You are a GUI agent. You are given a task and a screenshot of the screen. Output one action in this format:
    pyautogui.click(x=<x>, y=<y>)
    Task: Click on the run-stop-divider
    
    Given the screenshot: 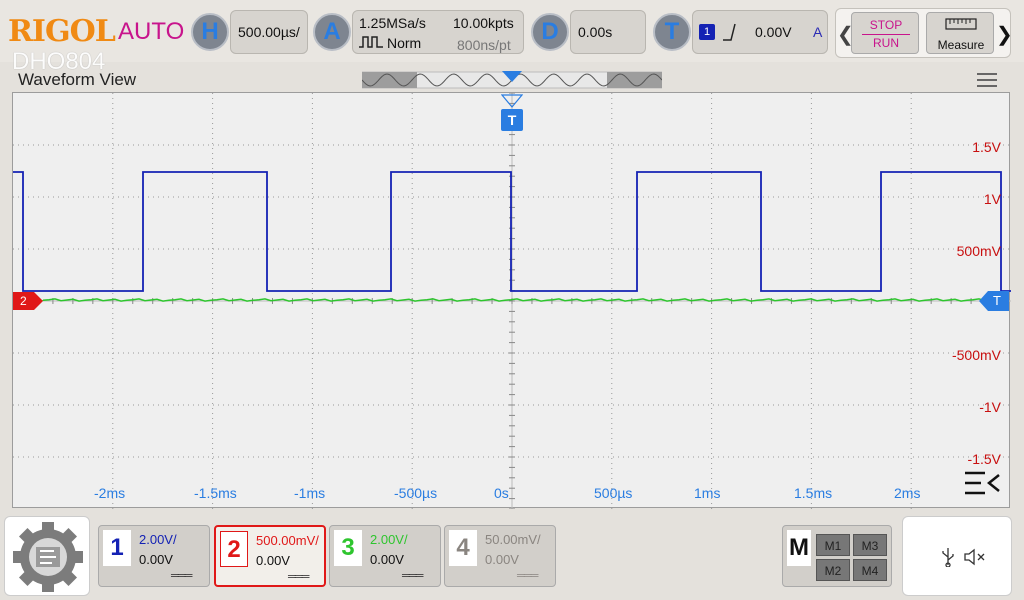 What is the action you would take?
    pyautogui.click(x=886, y=34)
    